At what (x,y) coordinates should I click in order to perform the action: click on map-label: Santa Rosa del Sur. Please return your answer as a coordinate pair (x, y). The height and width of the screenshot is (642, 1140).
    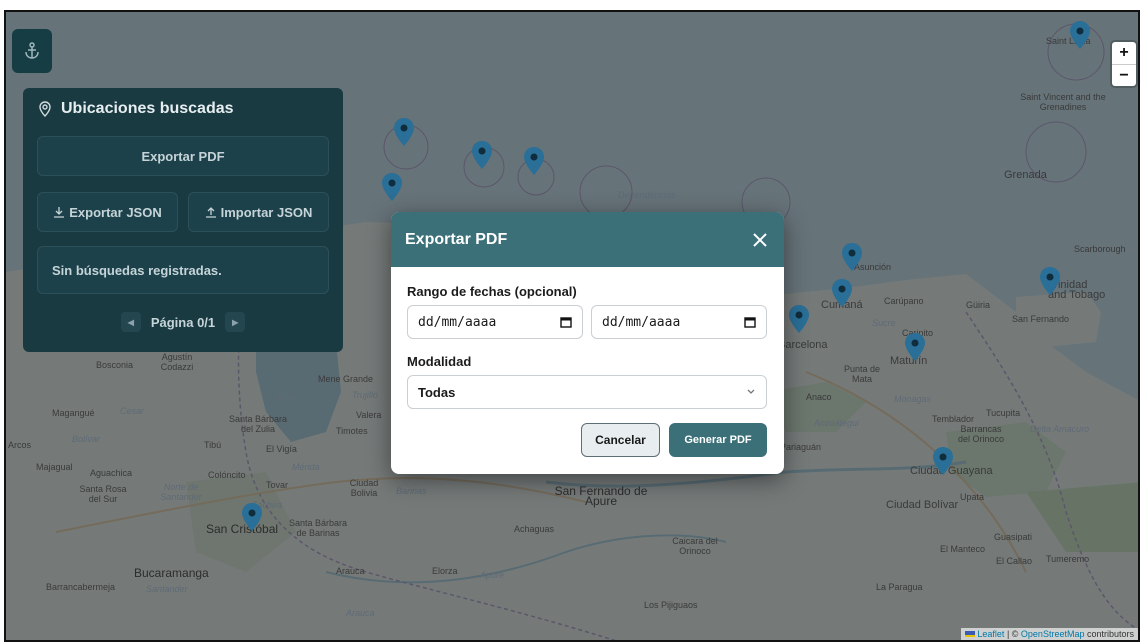
    Looking at the image, I should click on (103, 494).